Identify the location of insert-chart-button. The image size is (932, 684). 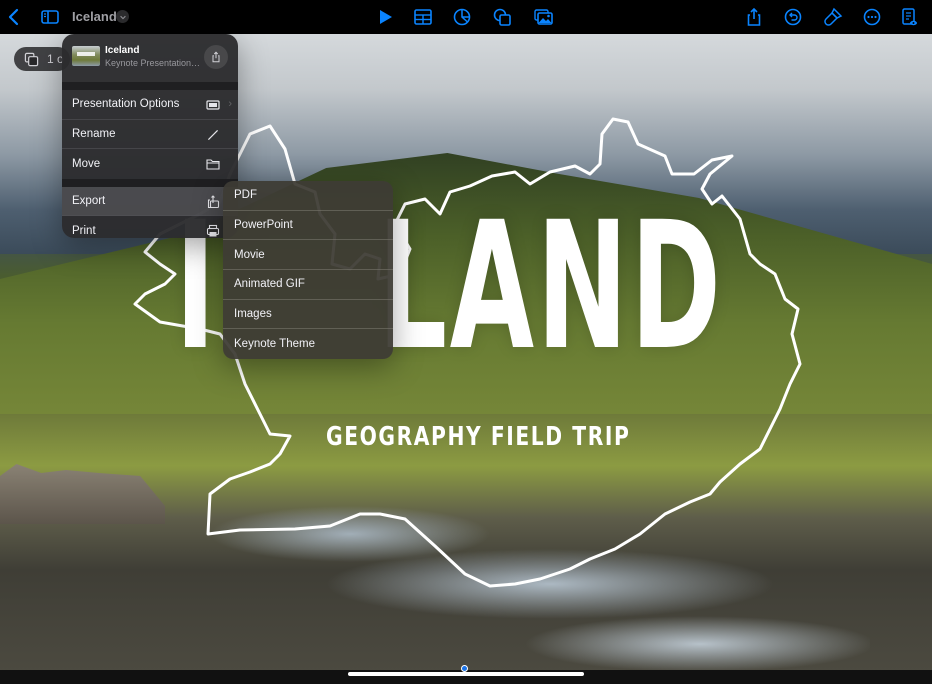
(462, 17).